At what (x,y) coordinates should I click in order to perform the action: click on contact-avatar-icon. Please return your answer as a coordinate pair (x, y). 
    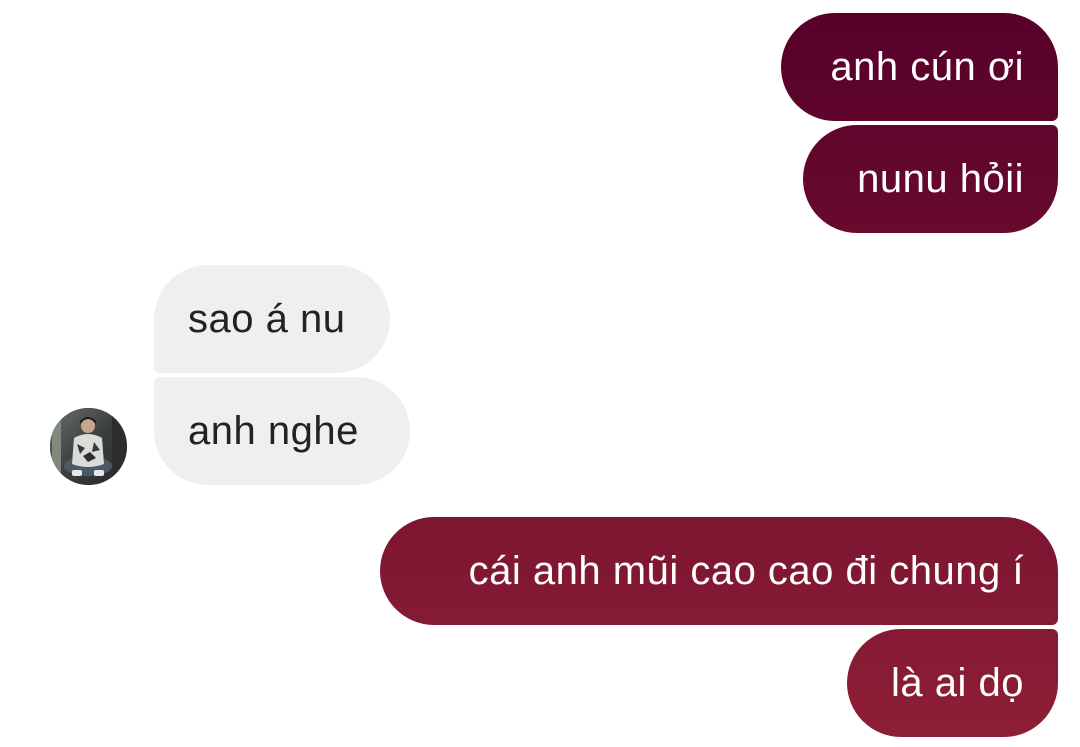
    Looking at the image, I should click on (88, 446).